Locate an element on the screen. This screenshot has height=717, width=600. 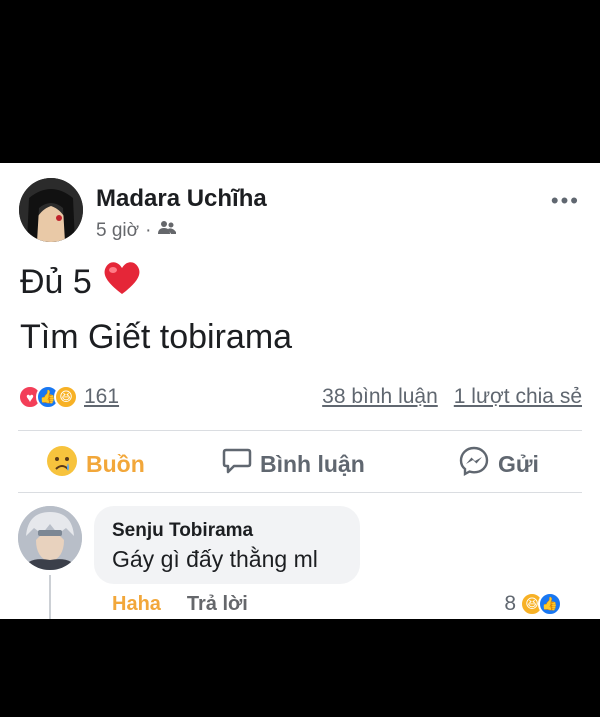
reply-thread-line is located at coordinates (50, 597).